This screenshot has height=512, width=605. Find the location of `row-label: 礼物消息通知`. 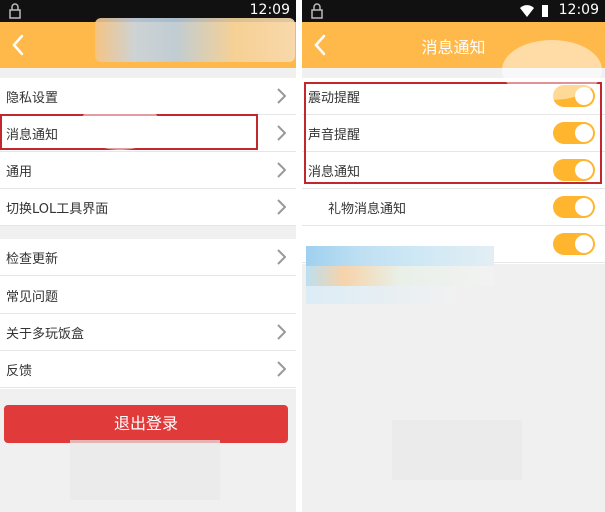

row-label: 礼物消息通知 is located at coordinates (367, 209).